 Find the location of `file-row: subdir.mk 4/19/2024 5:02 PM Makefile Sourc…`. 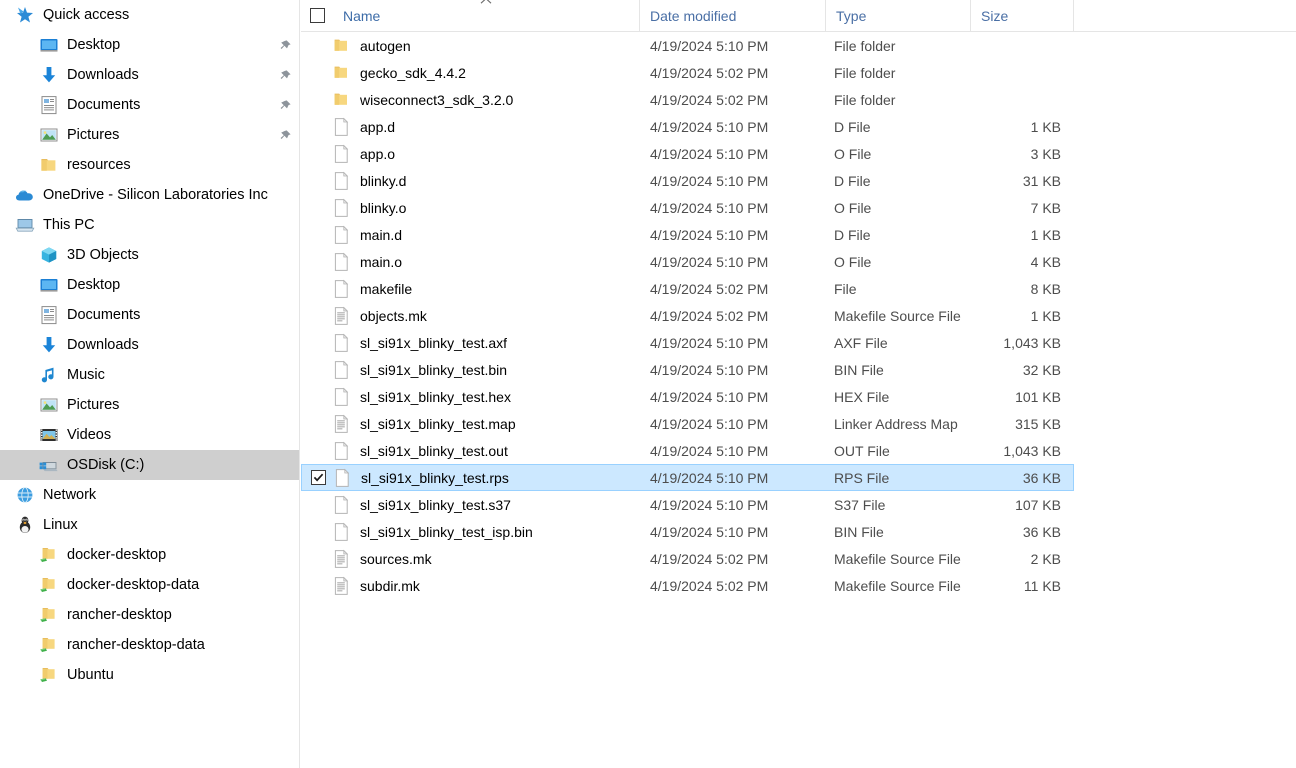

file-row: subdir.mk 4/19/2024 5:02 PM Makefile Sourc… is located at coordinates (687, 585).